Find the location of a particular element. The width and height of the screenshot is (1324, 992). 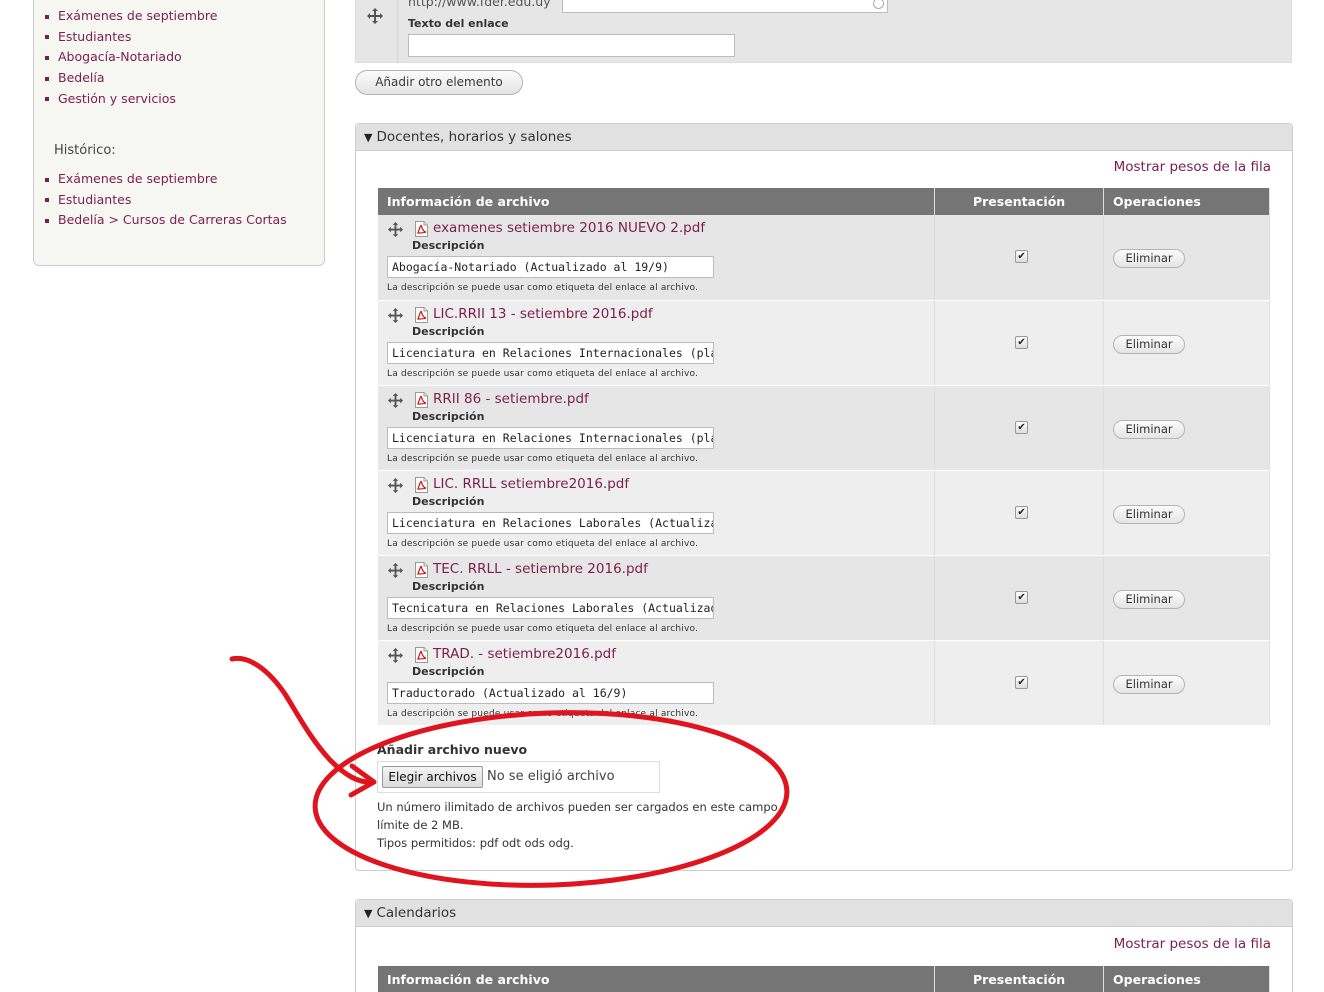

fieldset-legend-text: Docentes, horarios y salones is located at coordinates (474, 137).